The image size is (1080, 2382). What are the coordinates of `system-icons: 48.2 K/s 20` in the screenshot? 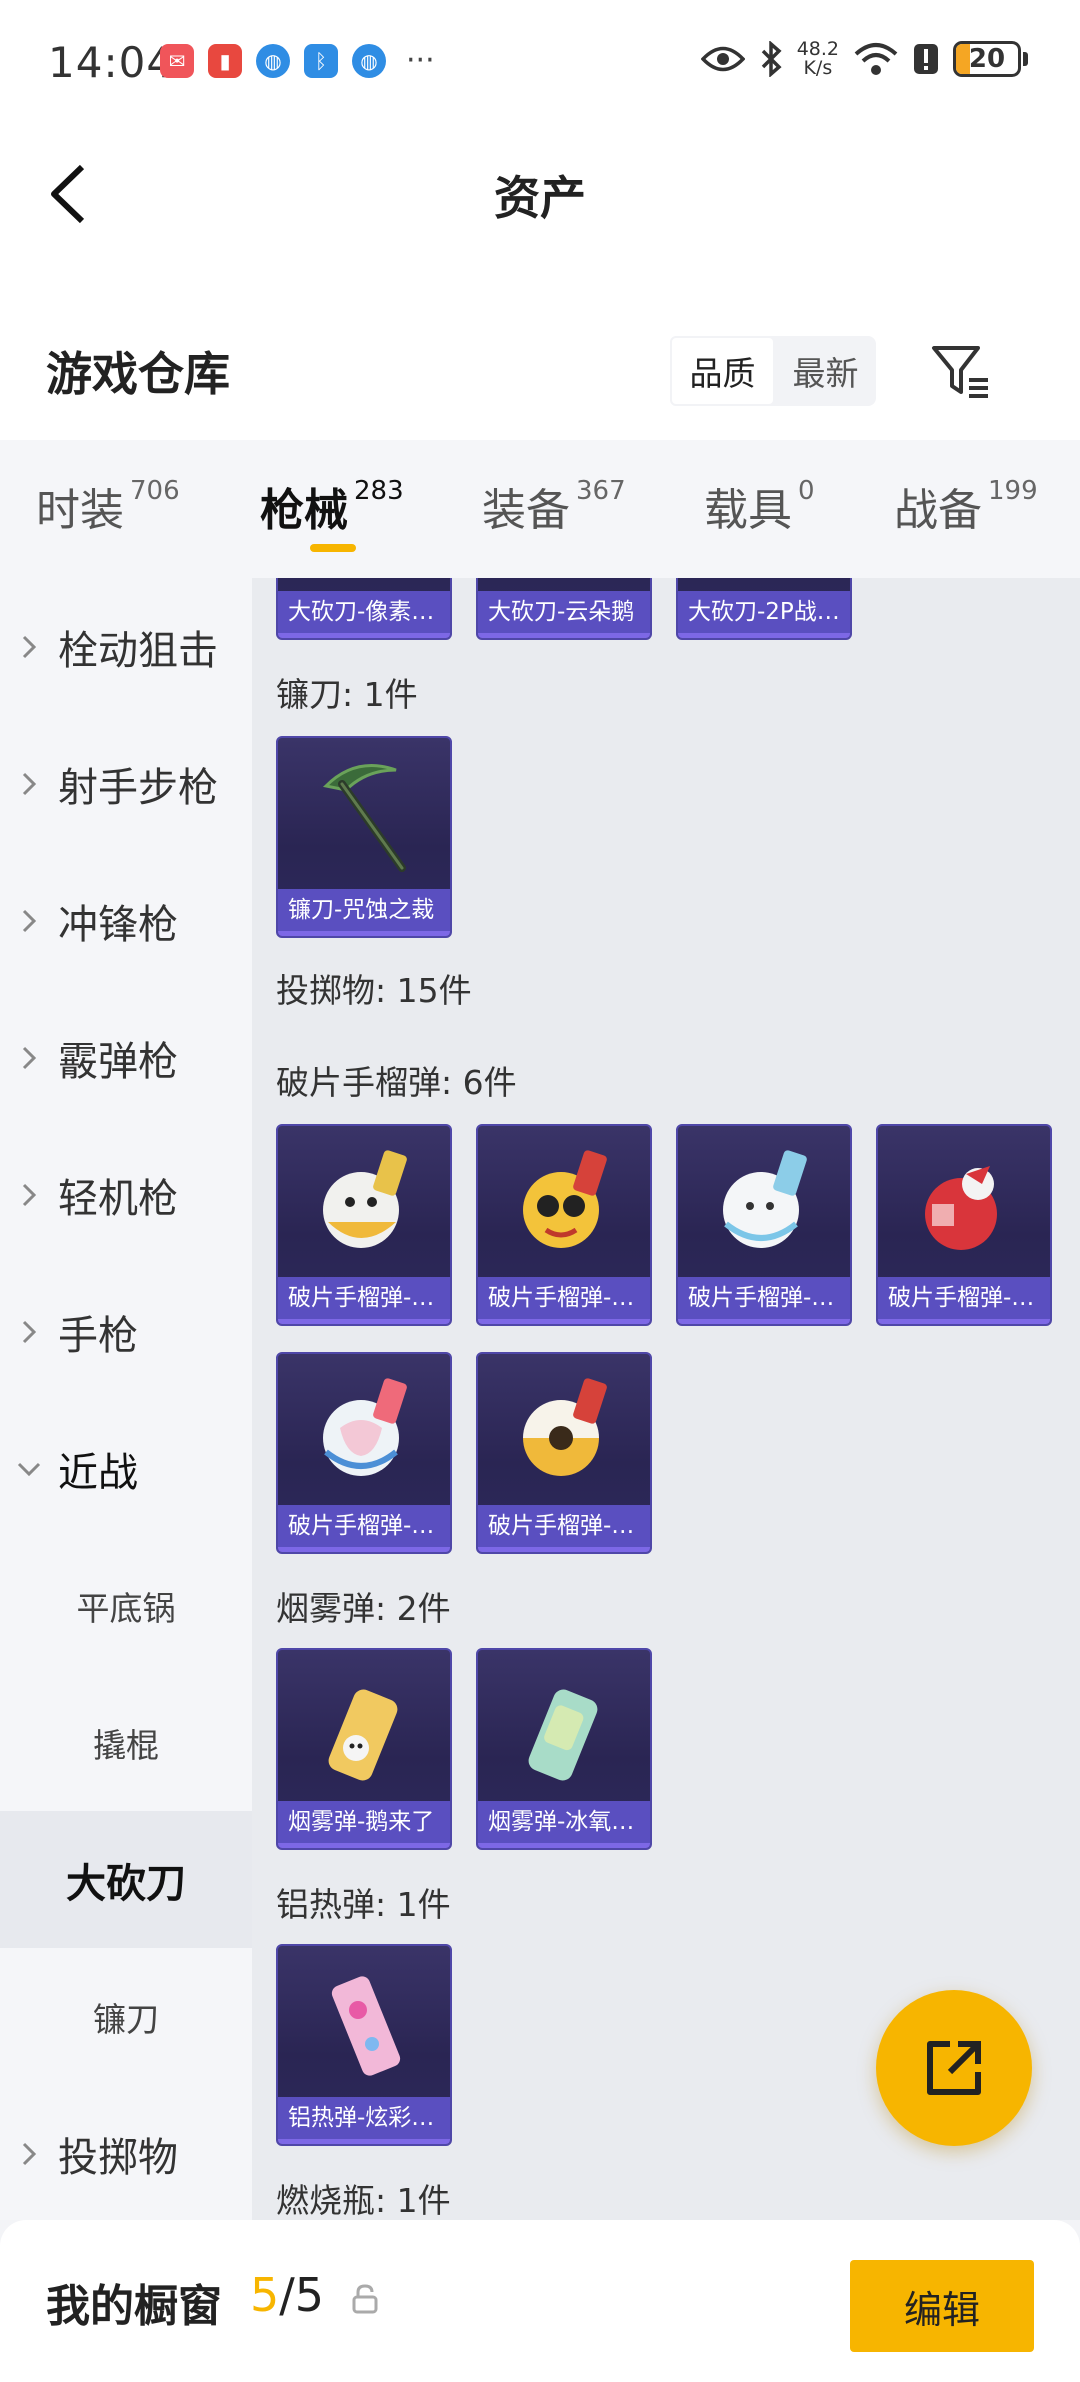 It's located at (864, 58).